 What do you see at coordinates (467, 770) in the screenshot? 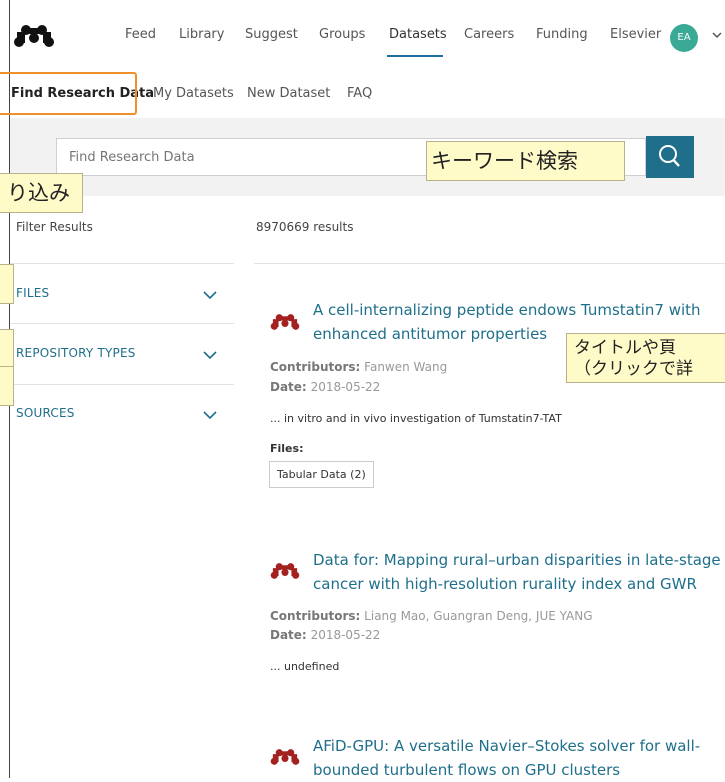
I see `result-title-line: bounded turbulent flows on GPU clusters` at bounding box center [467, 770].